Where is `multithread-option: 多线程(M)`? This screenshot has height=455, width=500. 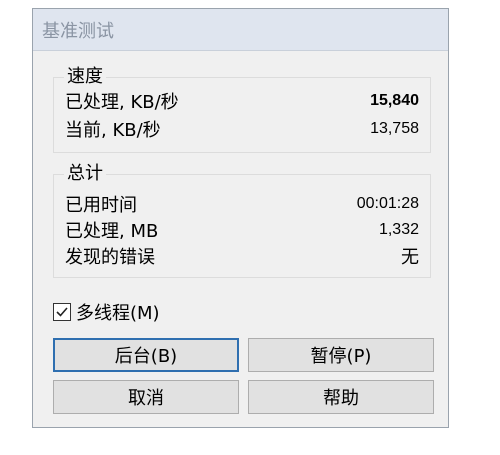
multithread-option: 多线程(M) is located at coordinates (106, 312).